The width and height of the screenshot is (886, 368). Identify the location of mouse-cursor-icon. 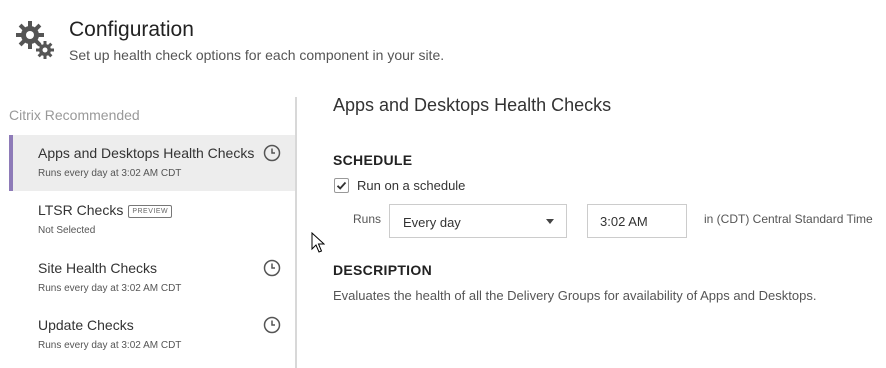
(318, 242).